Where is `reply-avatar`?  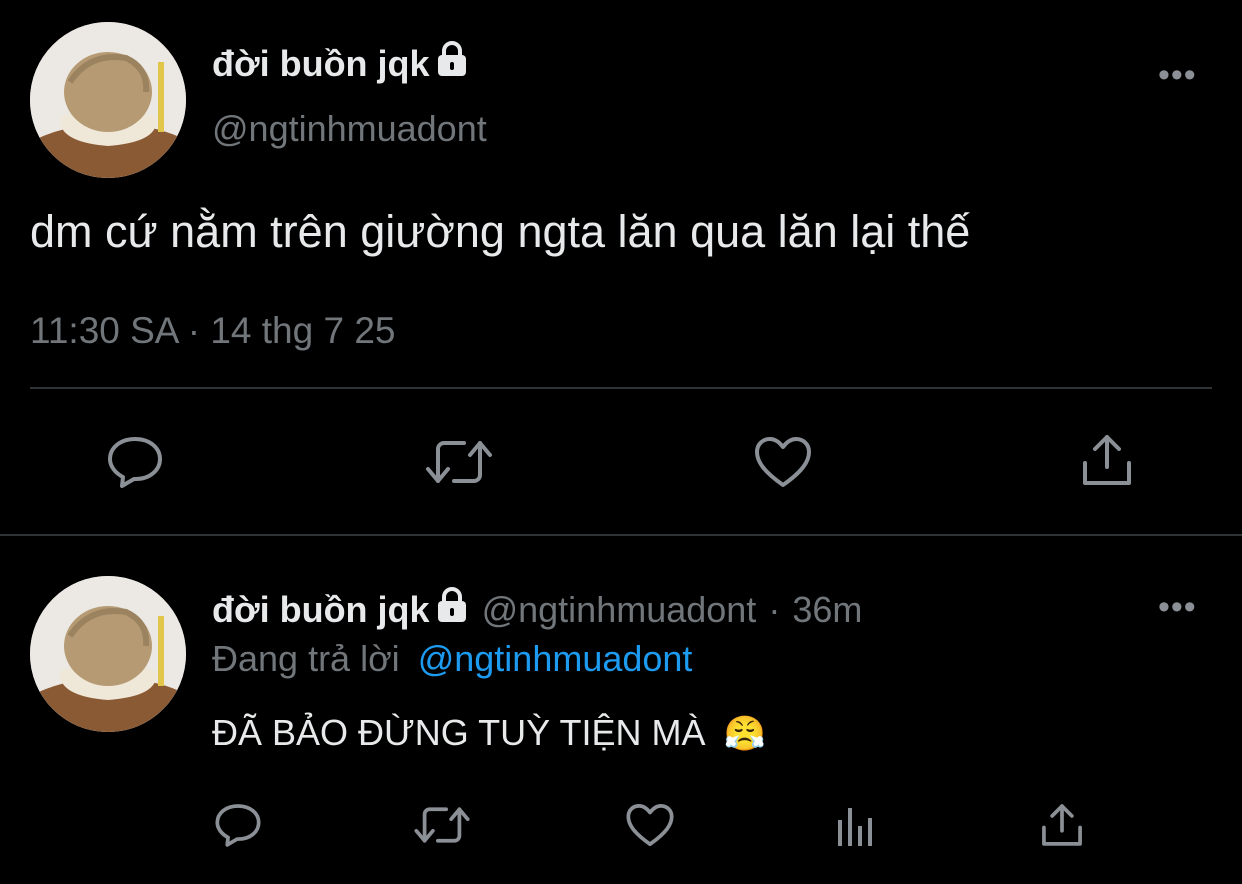
reply-avatar is located at coordinates (108, 654).